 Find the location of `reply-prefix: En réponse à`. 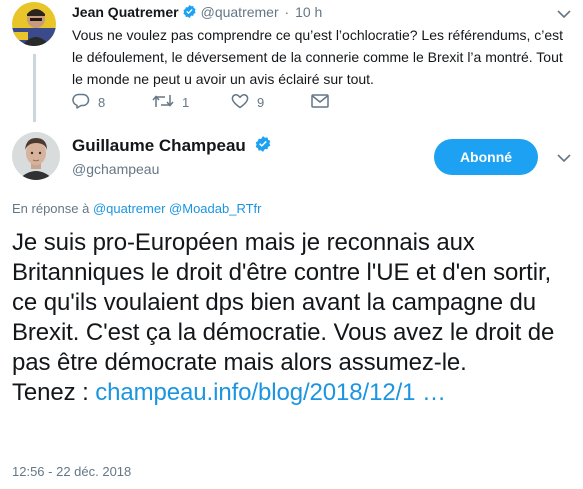

reply-prefix: En réponse à is located at coordinates (51, 208).